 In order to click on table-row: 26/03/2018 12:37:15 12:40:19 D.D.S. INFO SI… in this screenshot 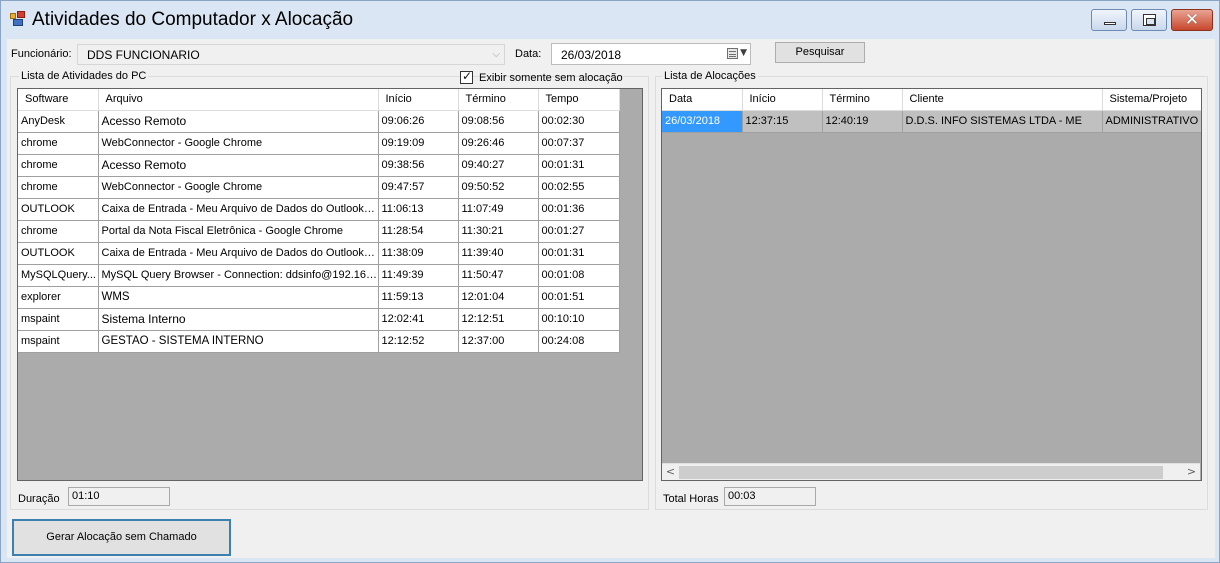, I will do `click(931, 121)`.